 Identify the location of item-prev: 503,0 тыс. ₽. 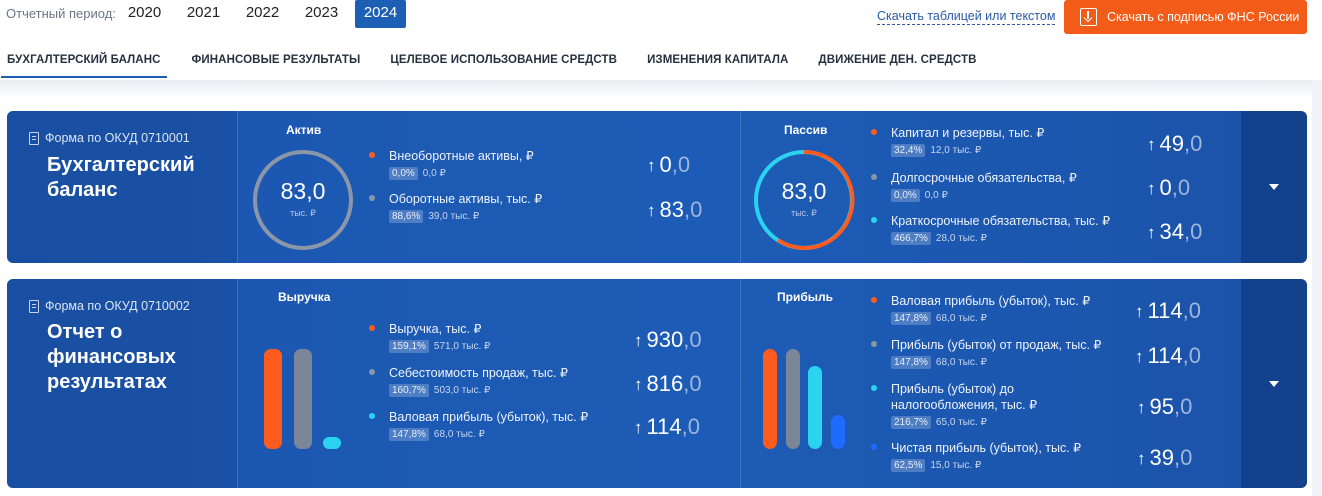
(462, 390).